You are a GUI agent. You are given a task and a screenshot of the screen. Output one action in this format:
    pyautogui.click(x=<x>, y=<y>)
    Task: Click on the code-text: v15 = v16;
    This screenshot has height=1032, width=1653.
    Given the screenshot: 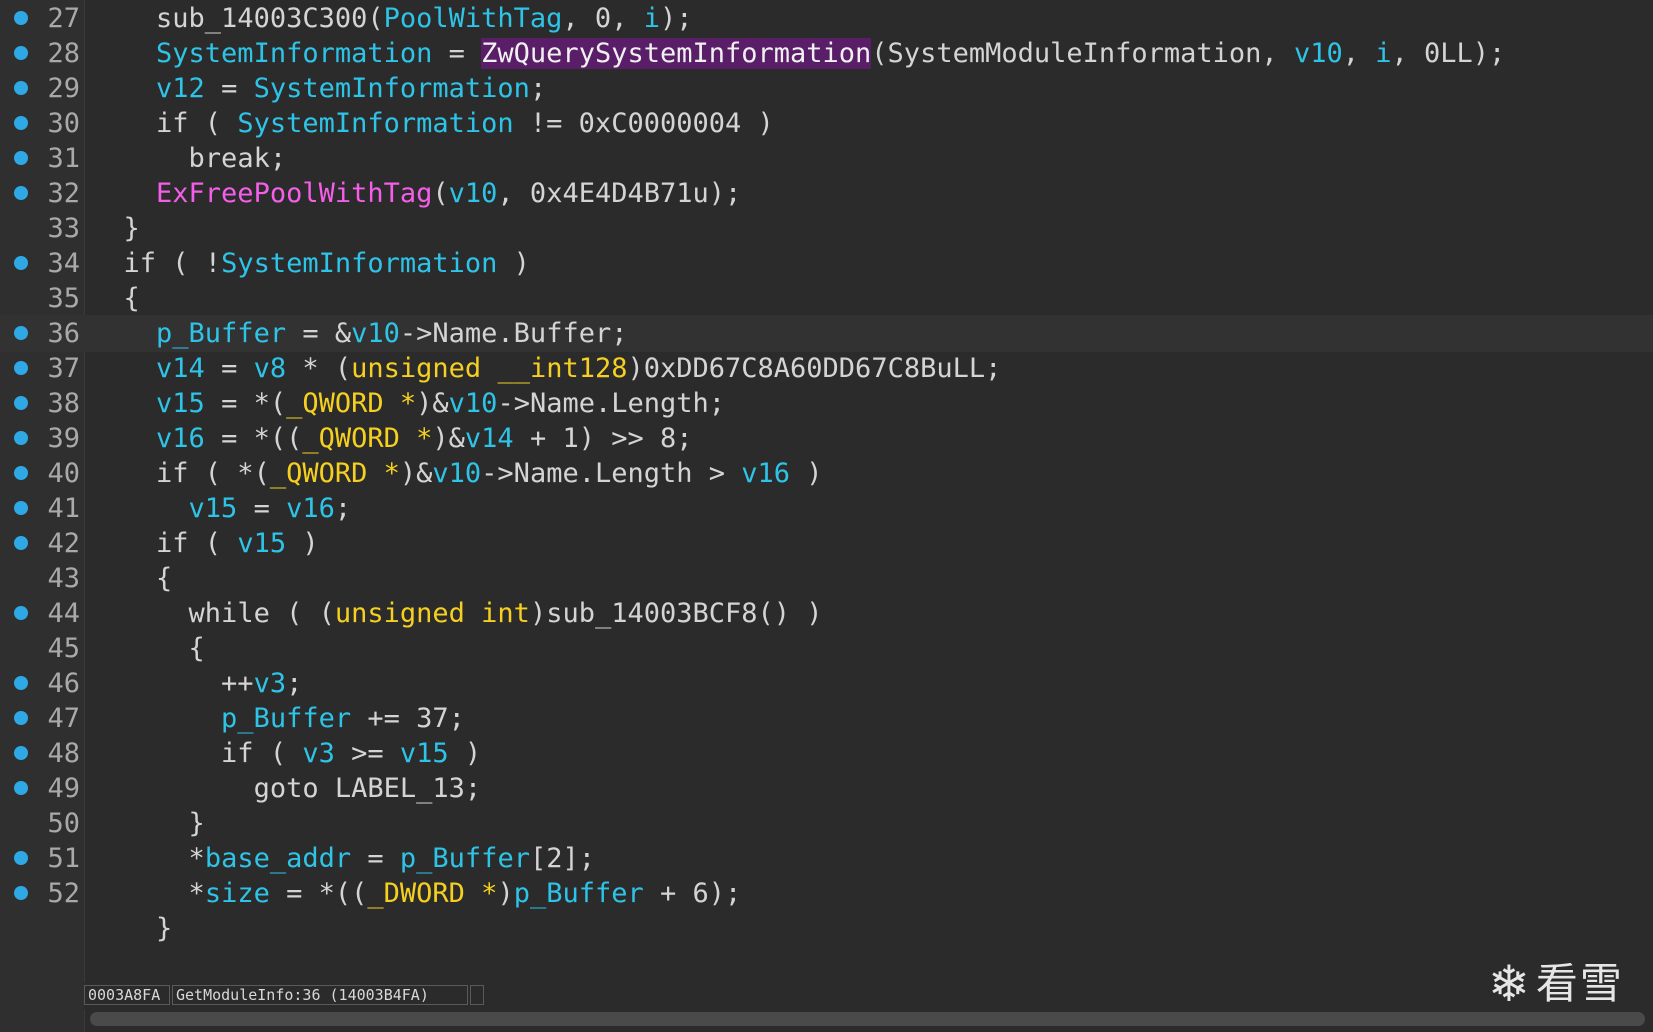 What is the action you would take?
    pyautogui.click(x=221, y=508)
    